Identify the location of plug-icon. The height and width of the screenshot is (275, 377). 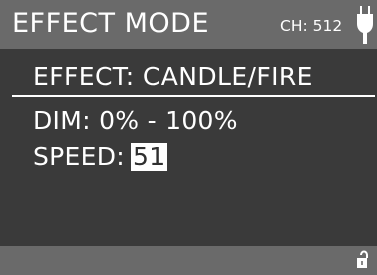
(365, 25).